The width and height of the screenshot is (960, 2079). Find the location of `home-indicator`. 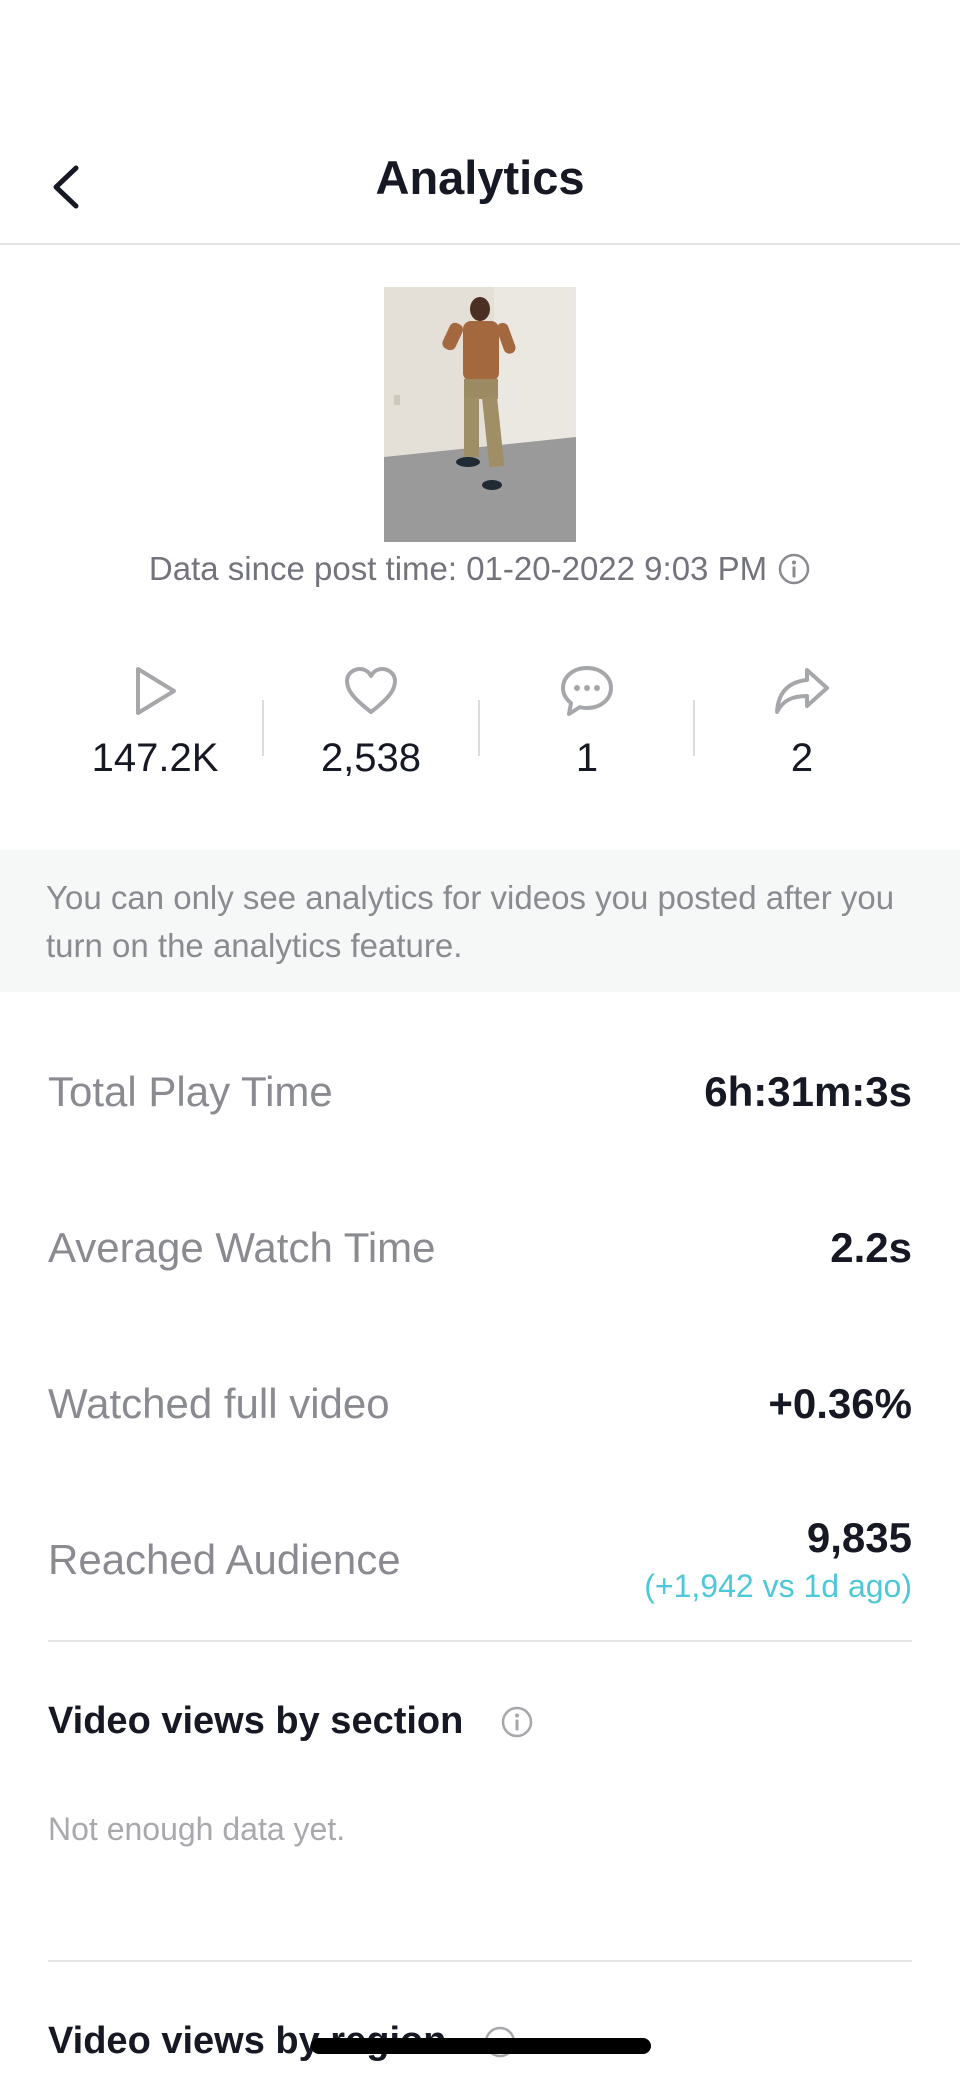

home-indicator is located at coordinates (481, 2046).